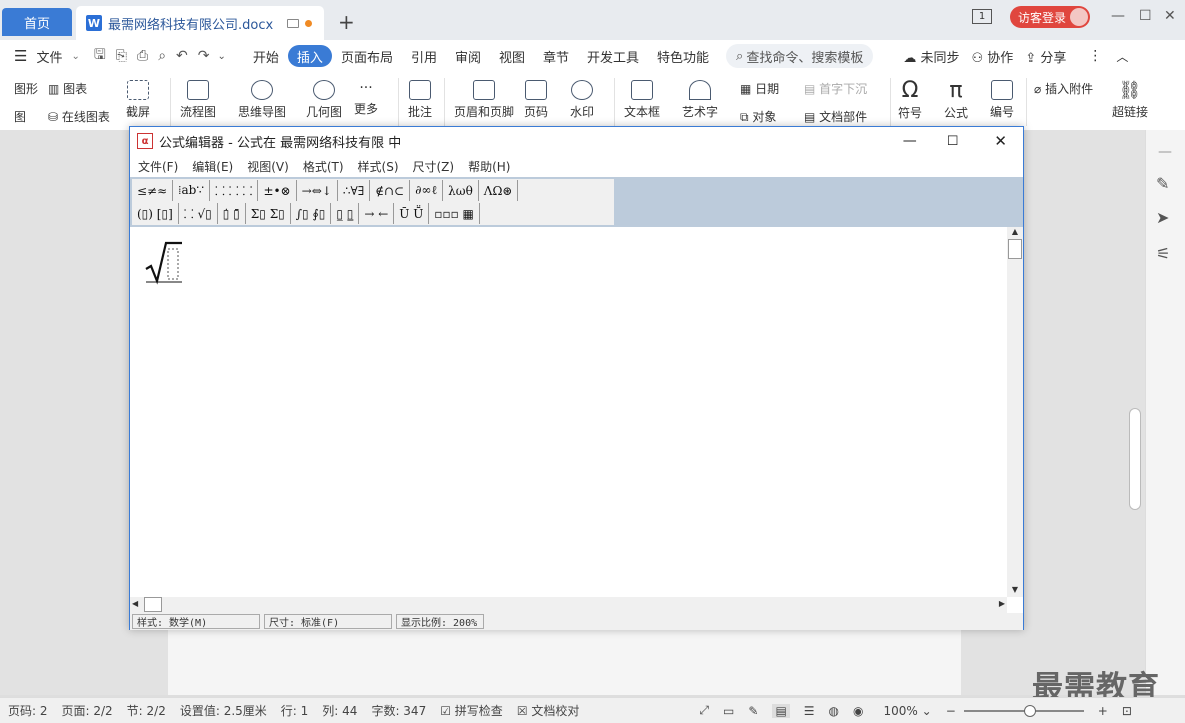 The image size is (1185, 723). Describe the element at coordinates (728, 711) in the screenshot. I see `read-mode-icon: ▭` at that location.